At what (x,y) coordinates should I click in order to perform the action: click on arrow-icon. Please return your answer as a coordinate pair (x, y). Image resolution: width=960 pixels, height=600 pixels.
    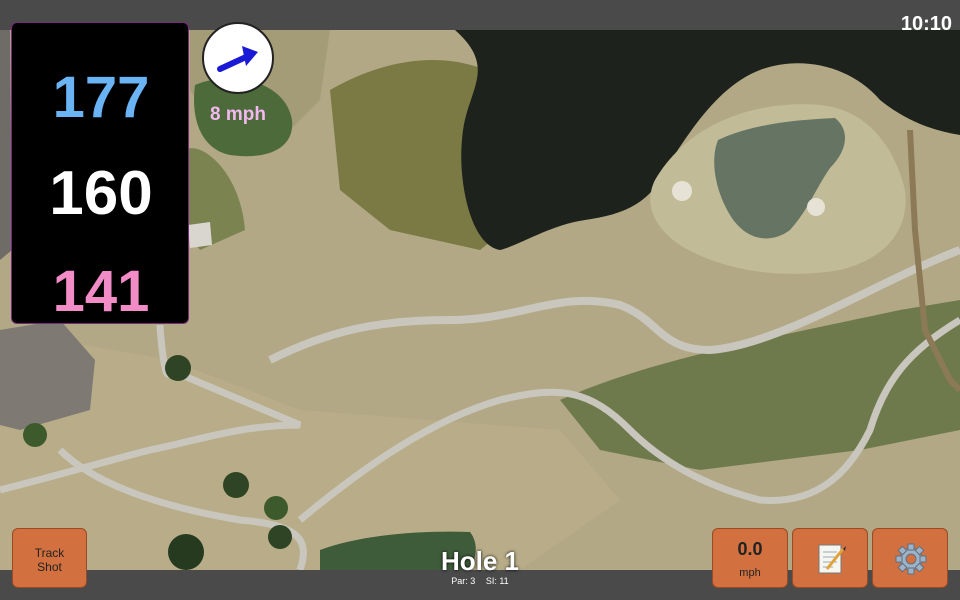
    Looking at the image, I should click on (237, 59).